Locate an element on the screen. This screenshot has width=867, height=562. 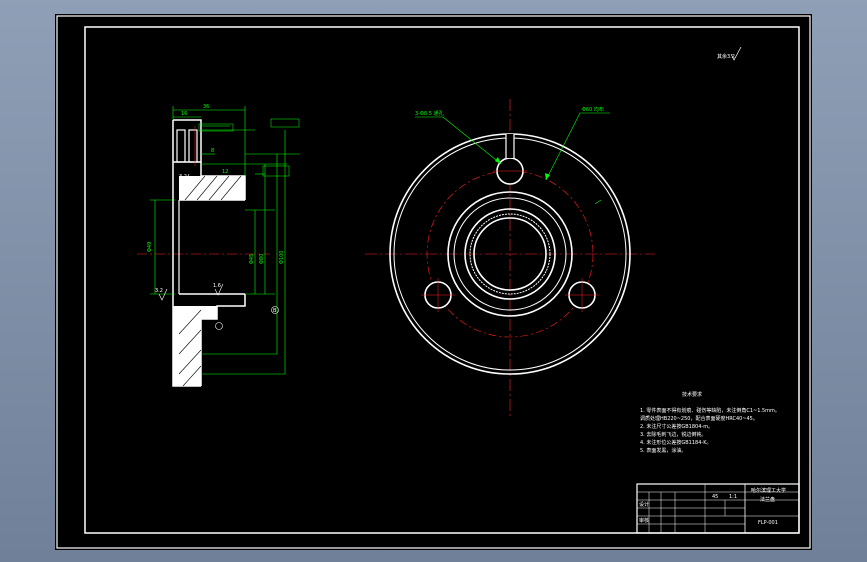
tech-req-line-4: 3. 去除毛刺飞边，锐边倒钝。 is located at coordinates (673, 434).